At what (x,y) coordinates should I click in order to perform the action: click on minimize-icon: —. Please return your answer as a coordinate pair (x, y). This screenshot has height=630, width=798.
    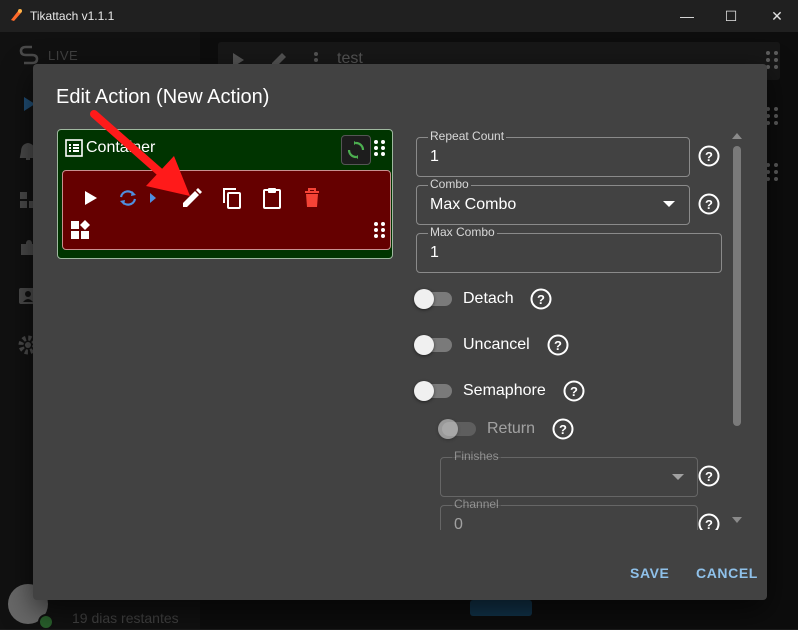
    Looking at the image, I should click on (687, 16).